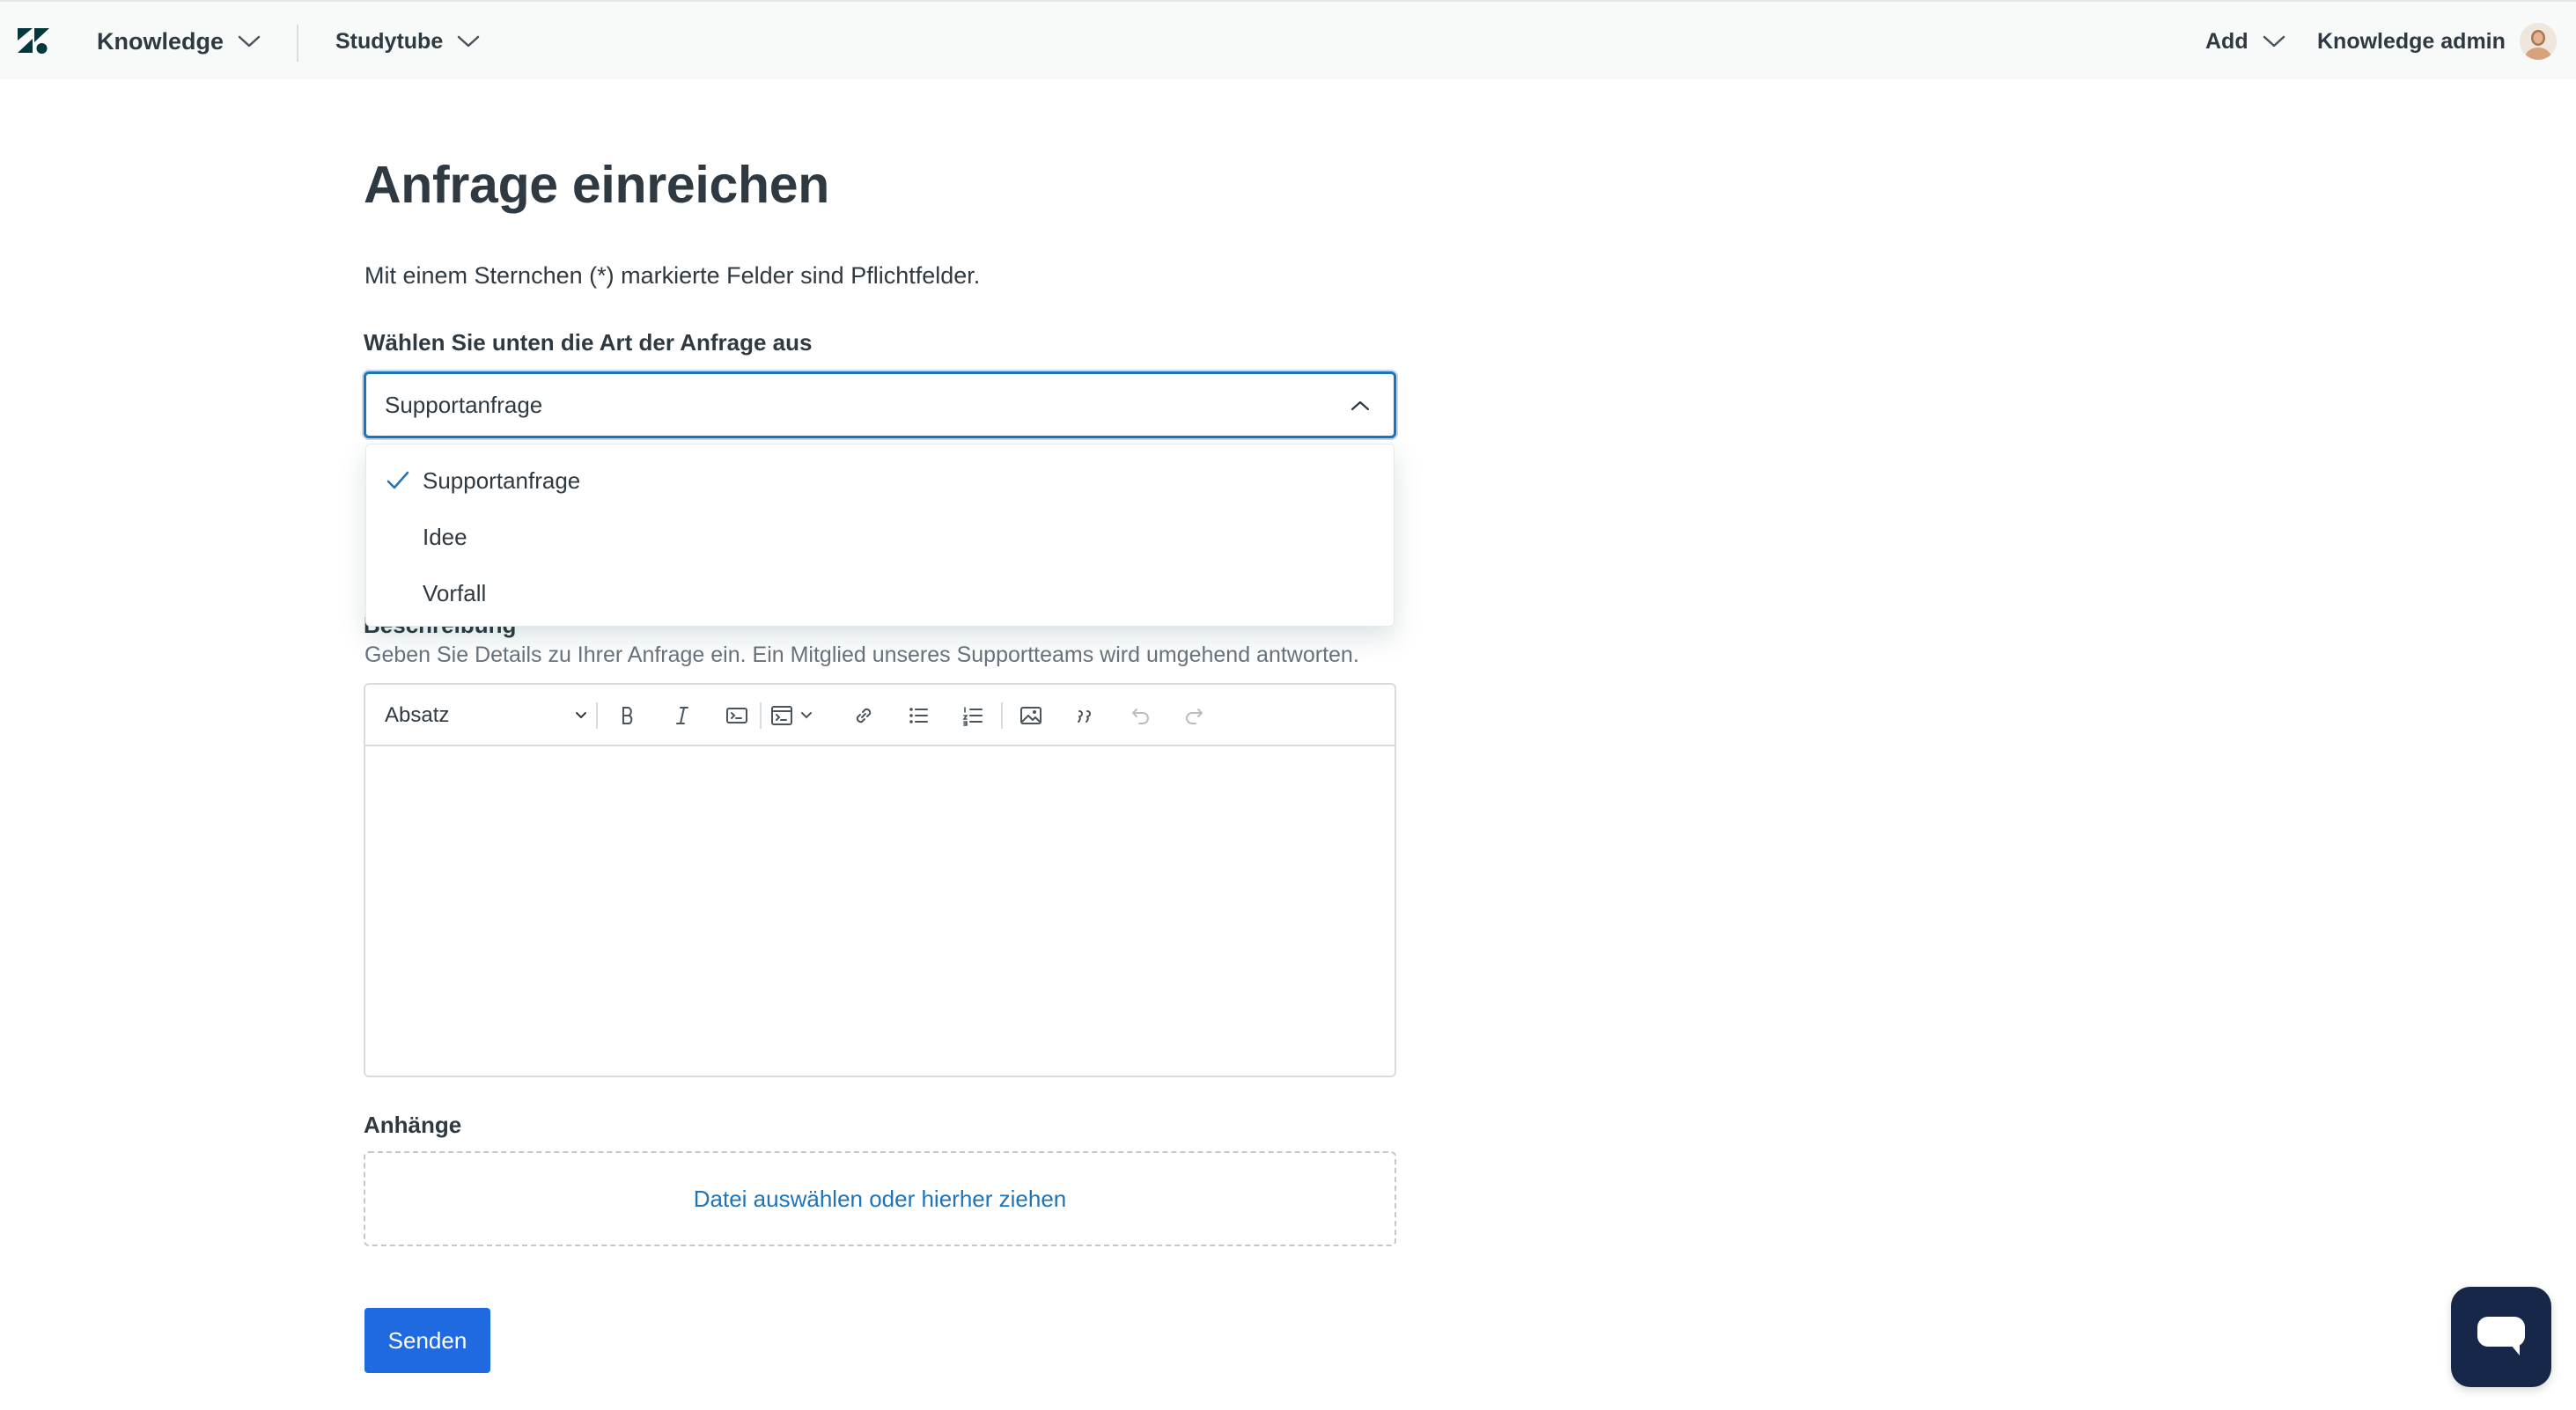 The height and width of the screenshot is (1410, 2576). Describe the element at coordinates (390, 41) in the screenshot. I see `brand-label: Studytube` at that location.